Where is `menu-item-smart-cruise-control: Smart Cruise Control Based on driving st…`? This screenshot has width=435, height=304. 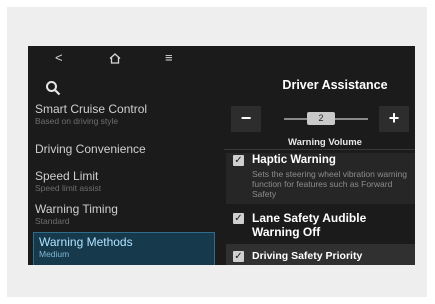 menu-item-smart-cruise-control: Smart Cruise Control Based on driving st… is located at coordinates (127, 114).